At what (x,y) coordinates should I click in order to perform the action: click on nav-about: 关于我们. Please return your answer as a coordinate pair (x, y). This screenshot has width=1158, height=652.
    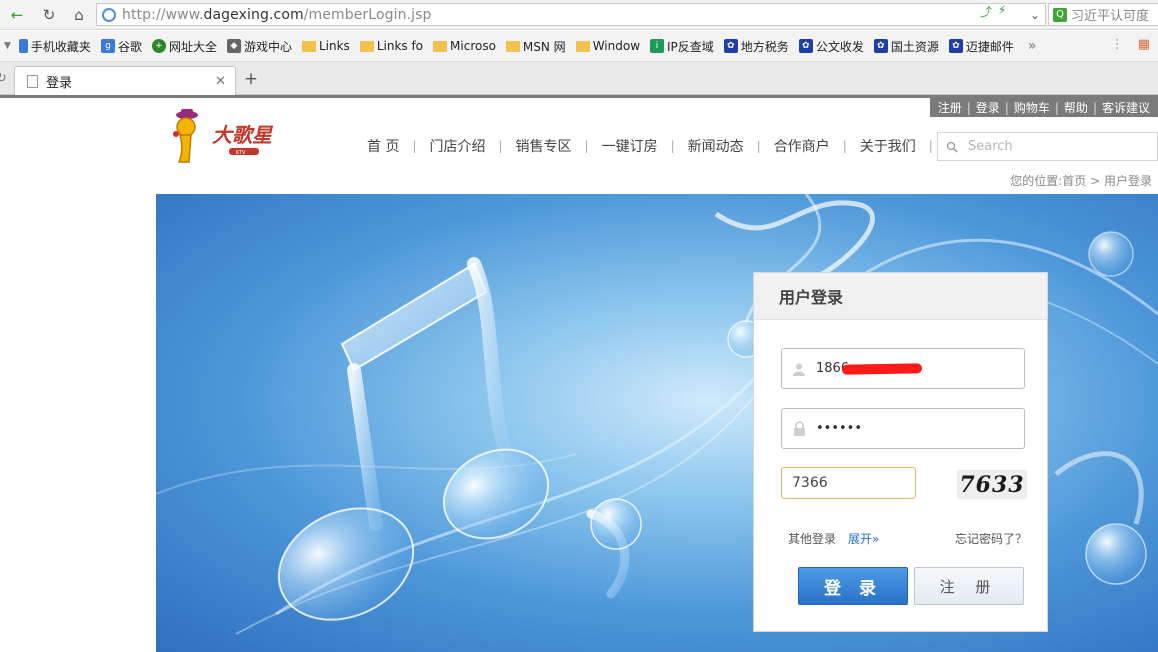
    Looking at the image, I should click on (888, 146).